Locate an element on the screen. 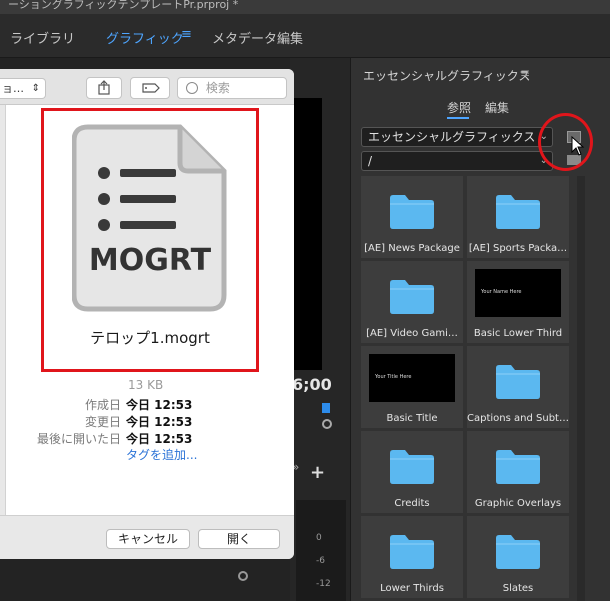  modified-value: 今日 12:53 is located at coordinates (159, 422).